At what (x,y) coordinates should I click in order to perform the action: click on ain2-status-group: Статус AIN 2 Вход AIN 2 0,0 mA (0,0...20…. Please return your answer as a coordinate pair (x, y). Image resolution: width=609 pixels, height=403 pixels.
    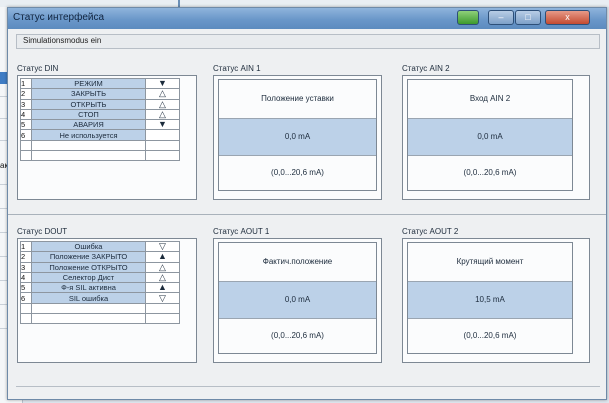
    Looking at the image, I should click on (497, 135).